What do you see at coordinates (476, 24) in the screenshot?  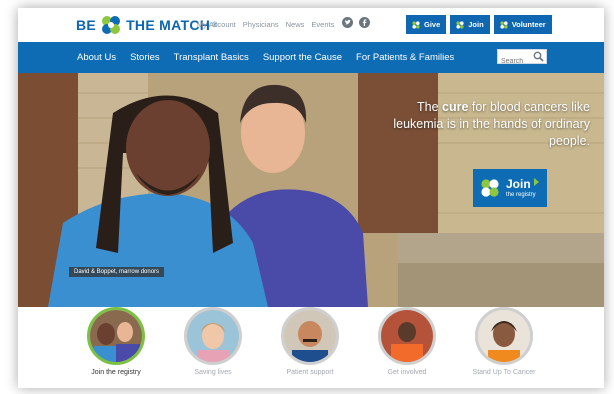 I see `join-label: Join` at bounding box center [476, 24].